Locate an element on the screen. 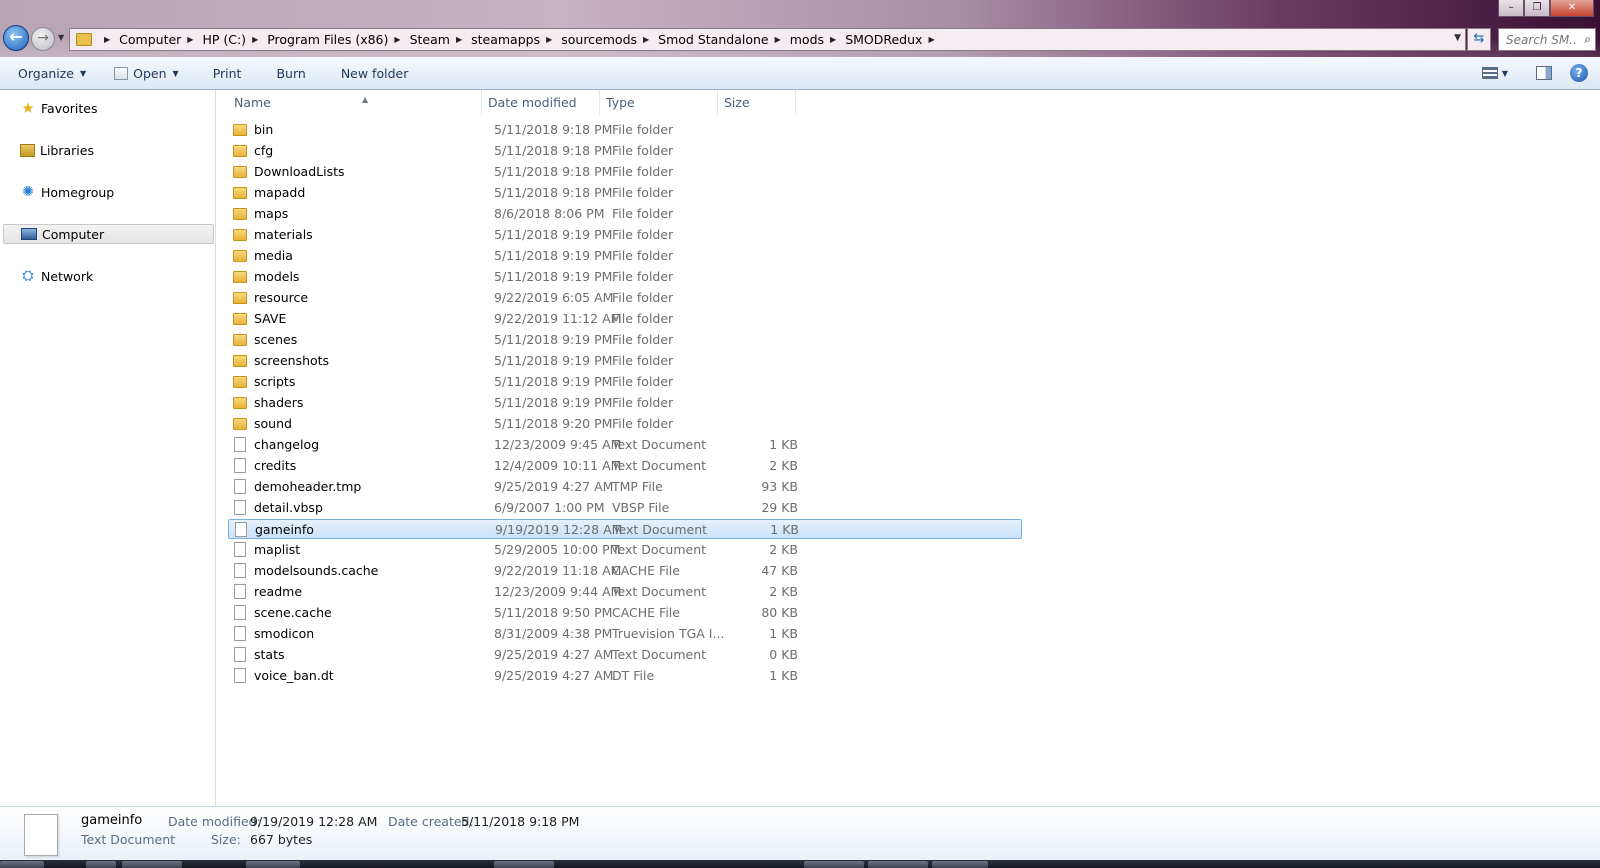 Image resolution: width=1600 pixels, height=868 pixels. folder-row: resource 9/22/2019 6:05 AM File folder is located at coordinates (625, 298).